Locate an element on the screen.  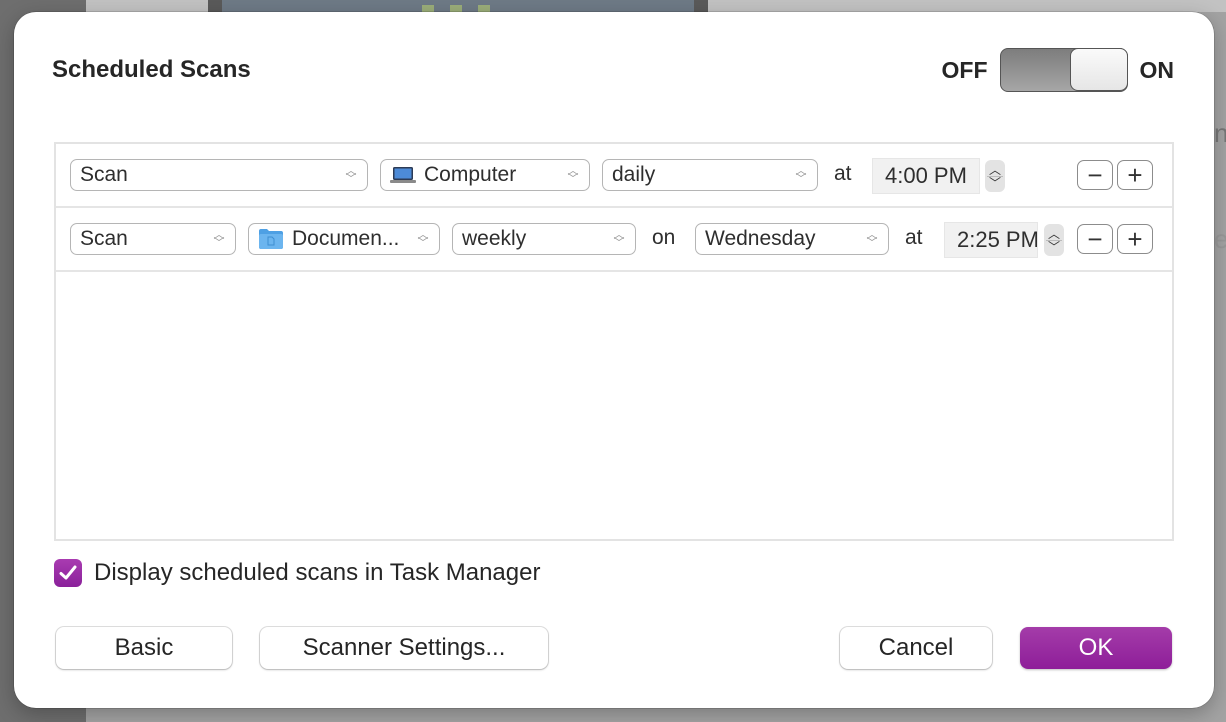
time-field: 2:25 PM is located at coordinates (991, 240).